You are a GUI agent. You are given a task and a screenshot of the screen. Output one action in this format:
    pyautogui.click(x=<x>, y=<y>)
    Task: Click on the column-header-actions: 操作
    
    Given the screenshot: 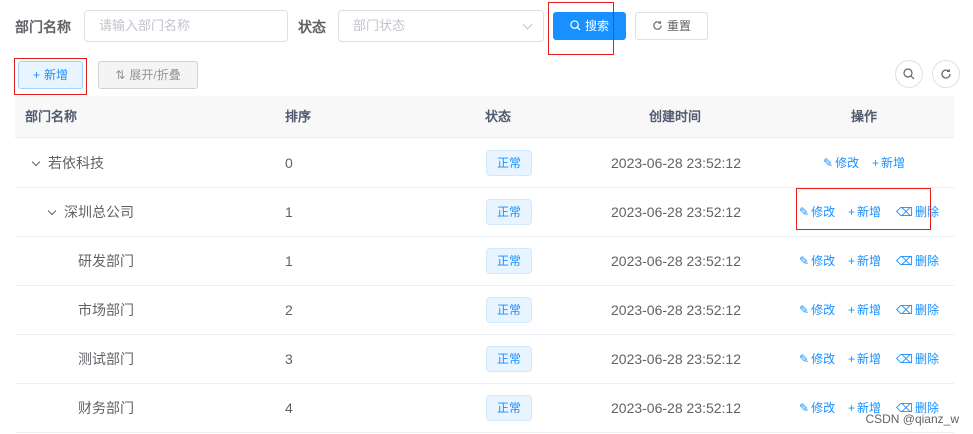 What is the action you would take?
    pyautogui.click(x=864, y=116)
    